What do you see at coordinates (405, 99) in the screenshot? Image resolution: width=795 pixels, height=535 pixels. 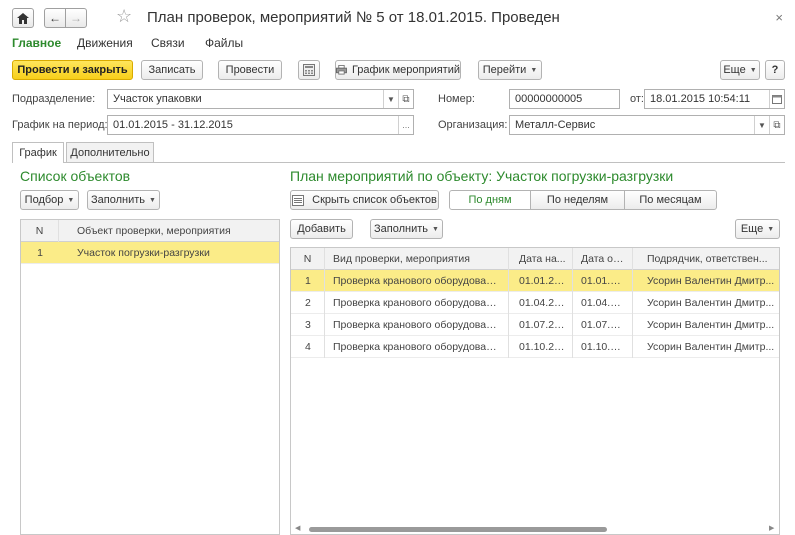 I see `division-open-button: ⧉` at bounding box center [405, 99].